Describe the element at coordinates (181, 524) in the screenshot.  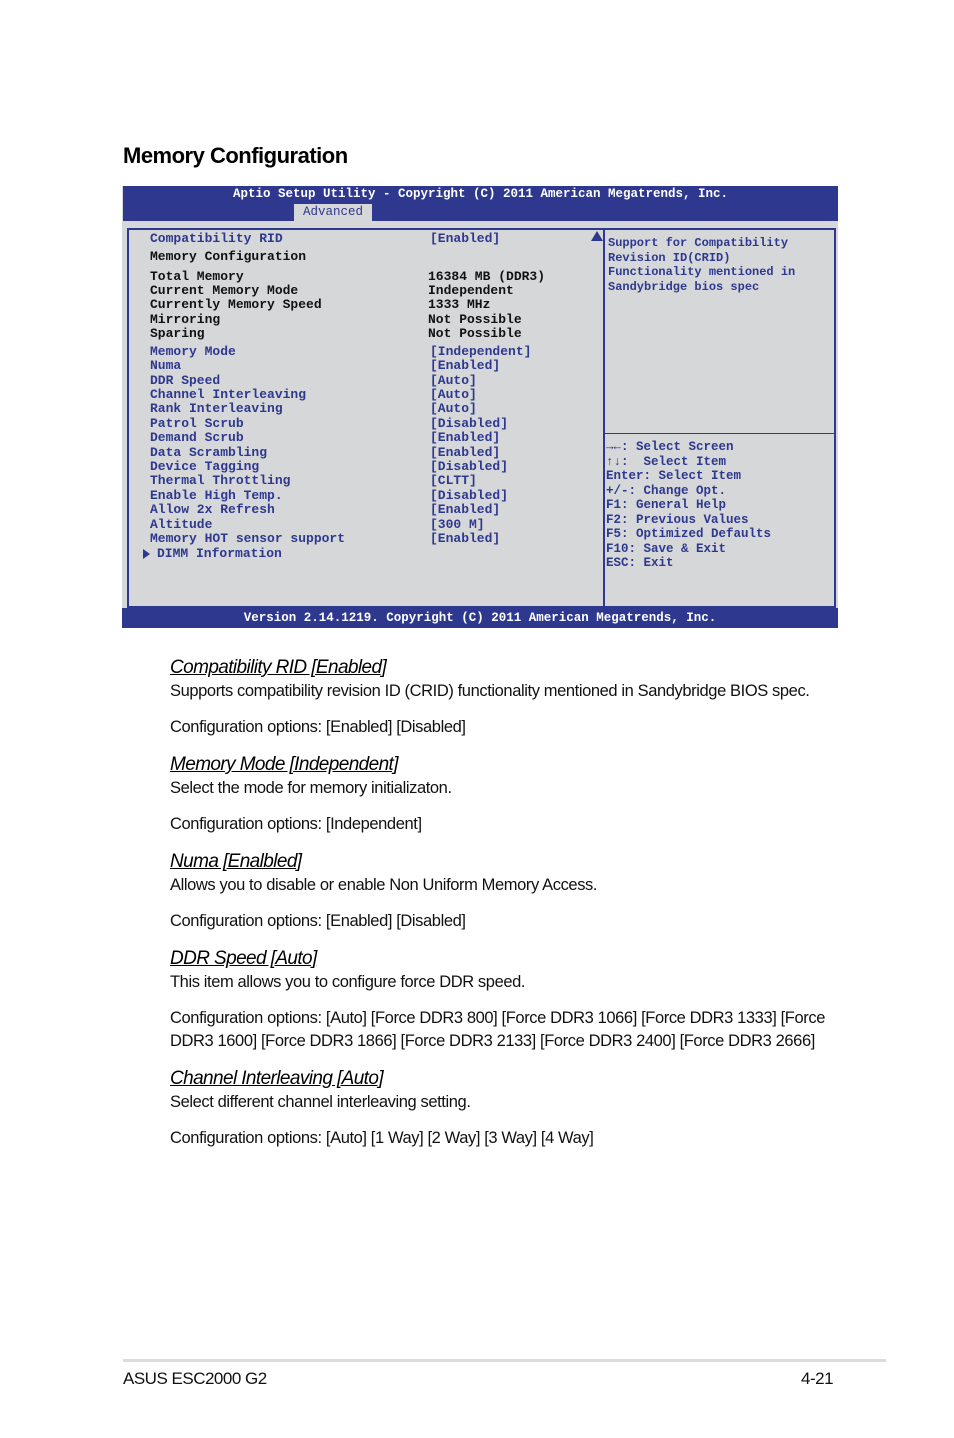
I see `setting-label: Altitude` at that location.